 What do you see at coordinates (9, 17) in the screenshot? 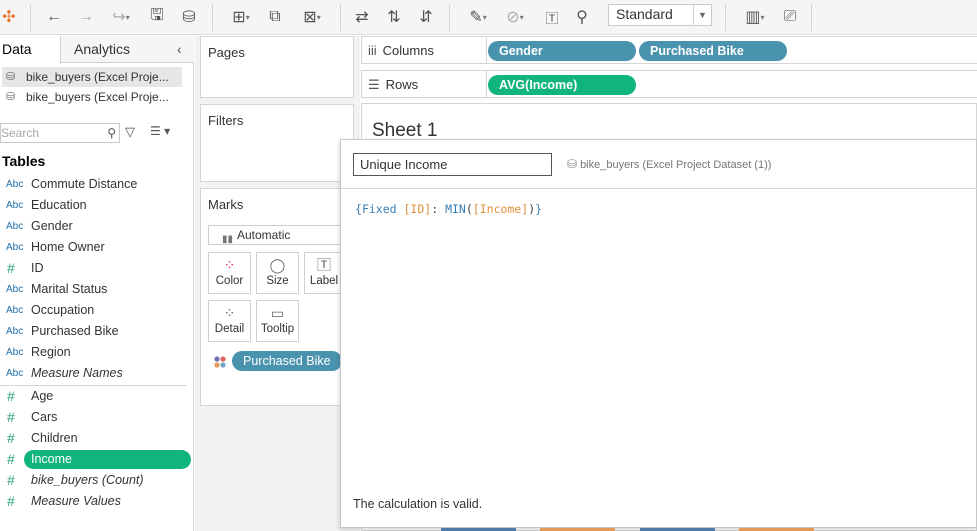
I see `tableau-logo-icon: ✣` at bounding box center [9, 17].